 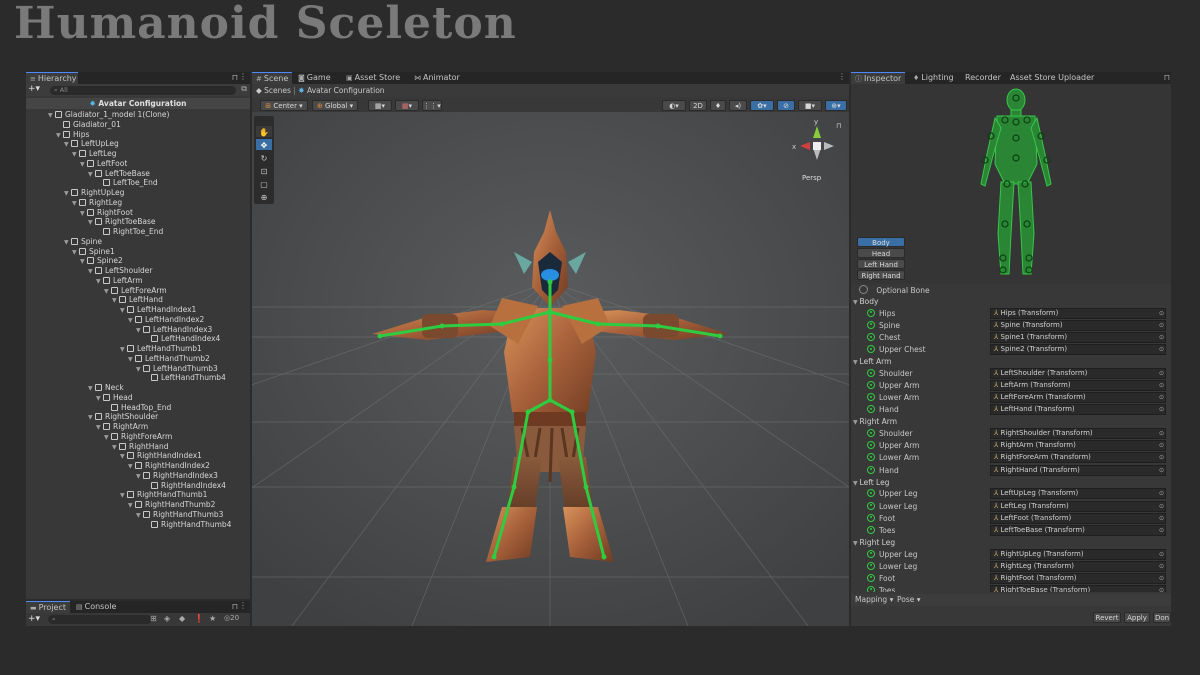 I want to click on tab-animator: ⋈ Animator, so click(x=437, y=78).